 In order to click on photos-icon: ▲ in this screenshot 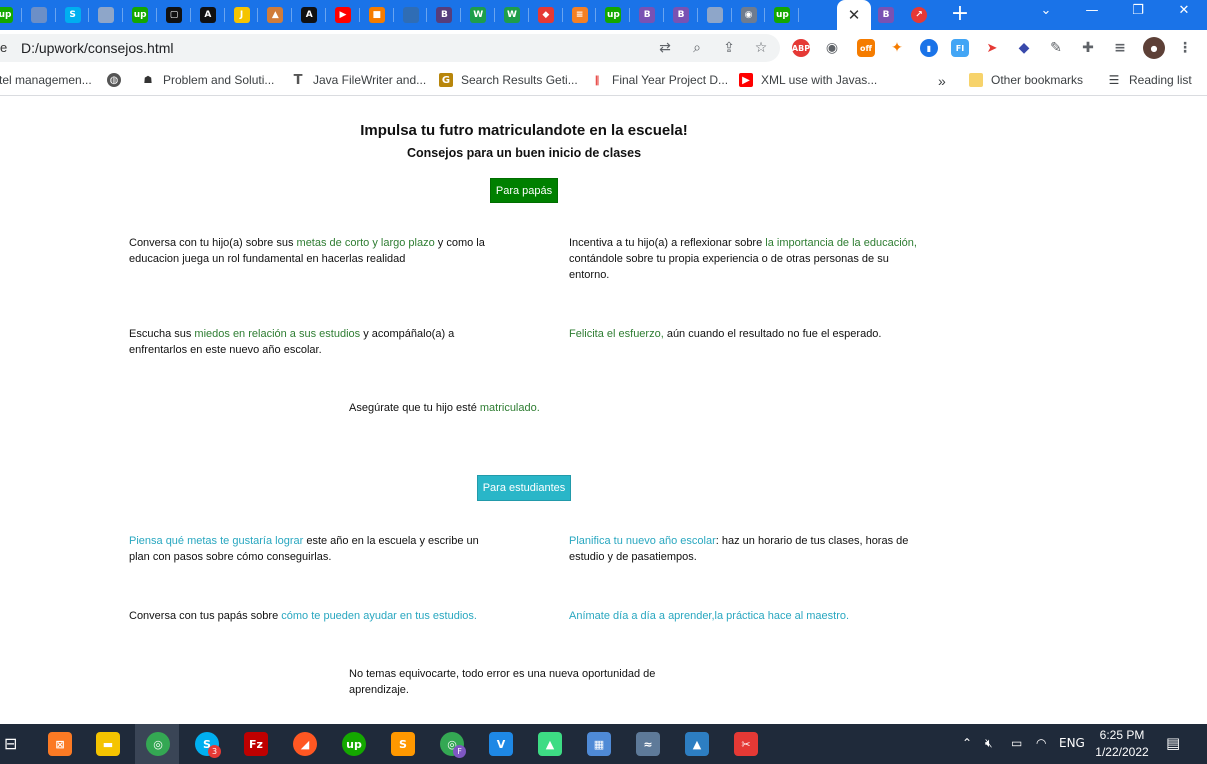, I will do `click(697, 744)`.